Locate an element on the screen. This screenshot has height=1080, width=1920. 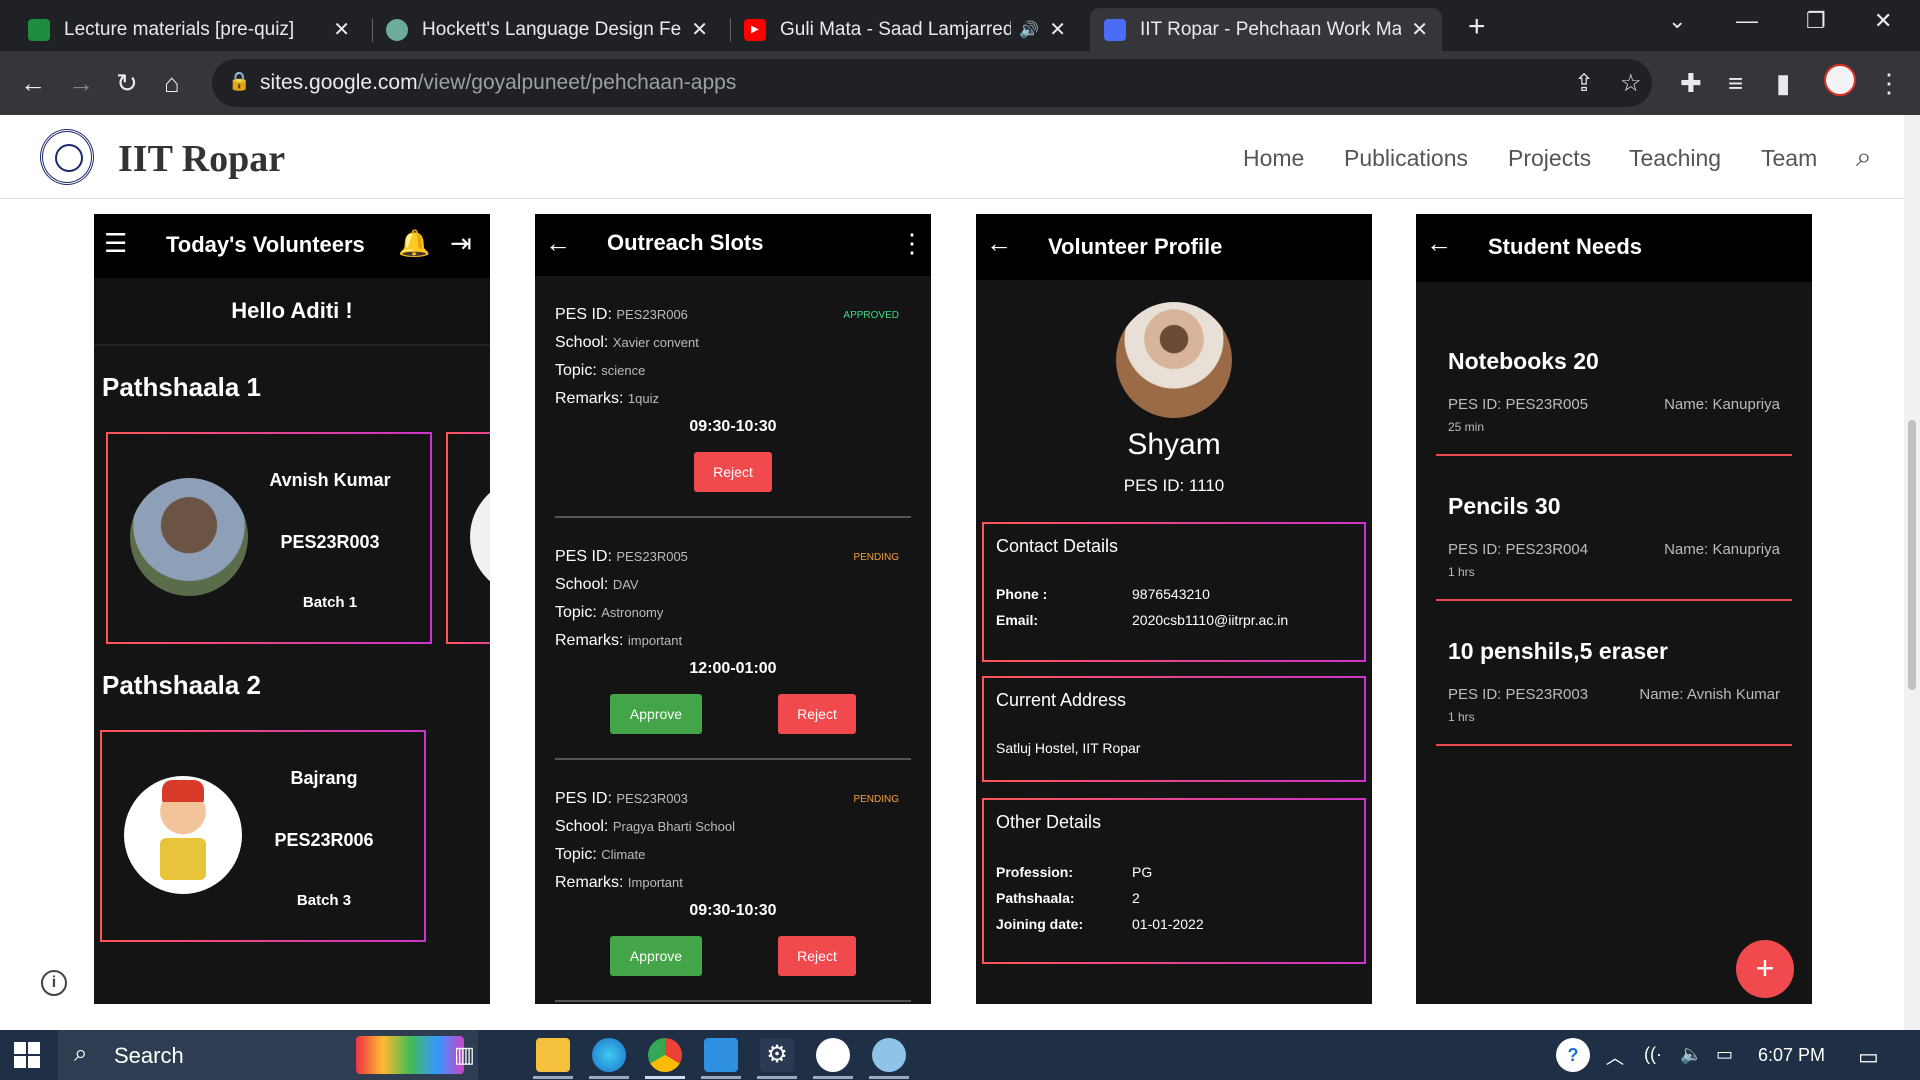
tab-title: IIT Ropar - Pehchaan Work Mana is located at coordinates (1271, 29).